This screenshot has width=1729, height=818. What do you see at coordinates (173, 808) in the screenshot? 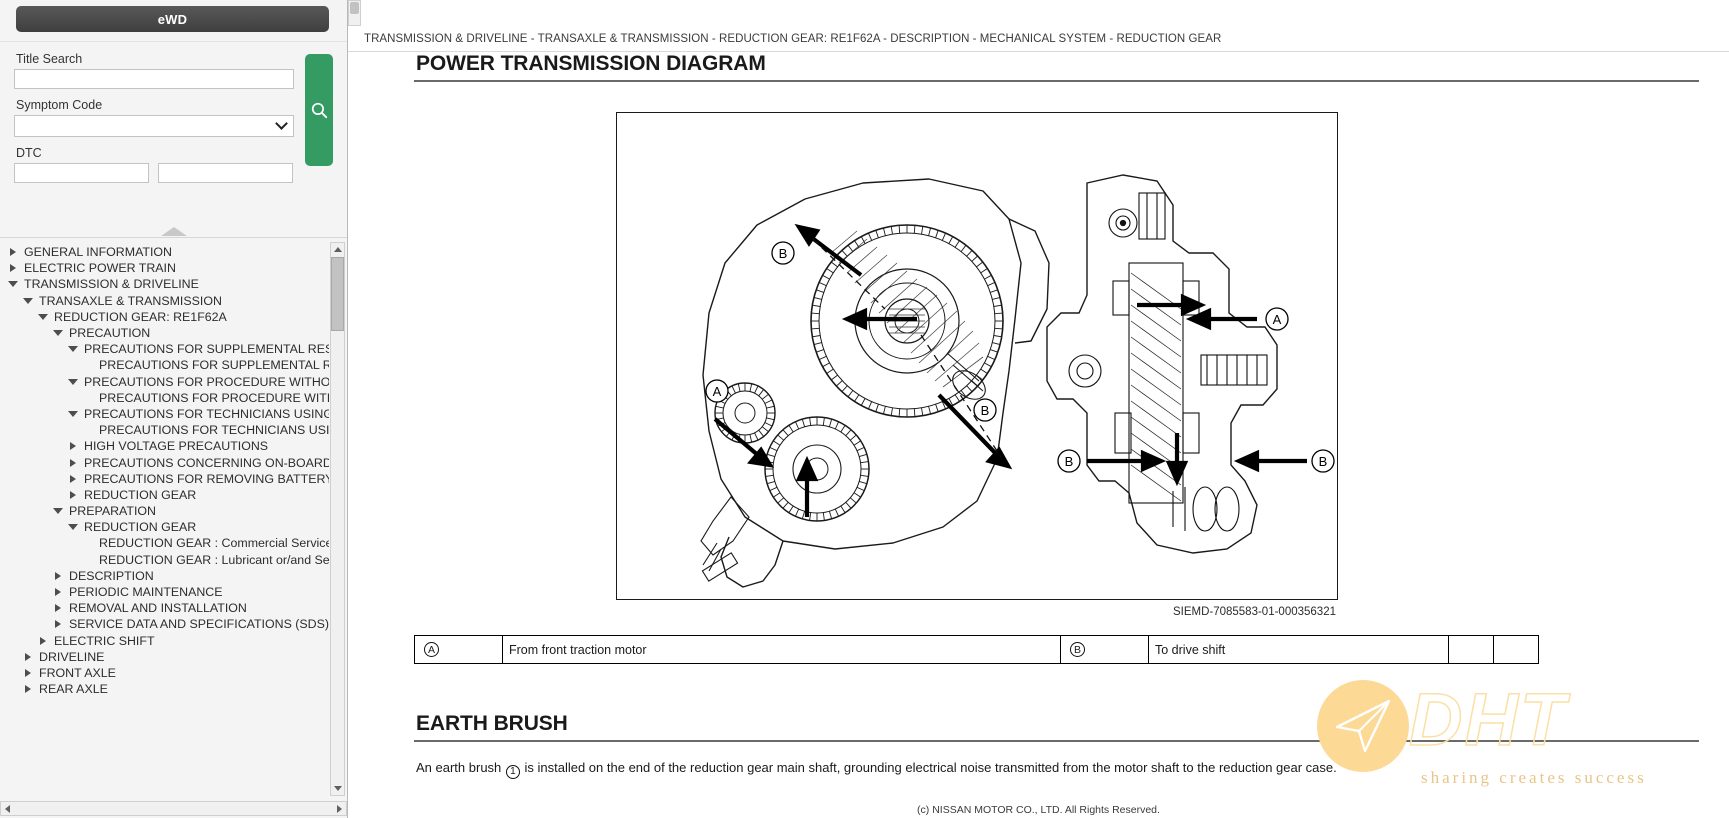
I see `tree-horizontal-scrollbar` at bounding box center [173, 808].